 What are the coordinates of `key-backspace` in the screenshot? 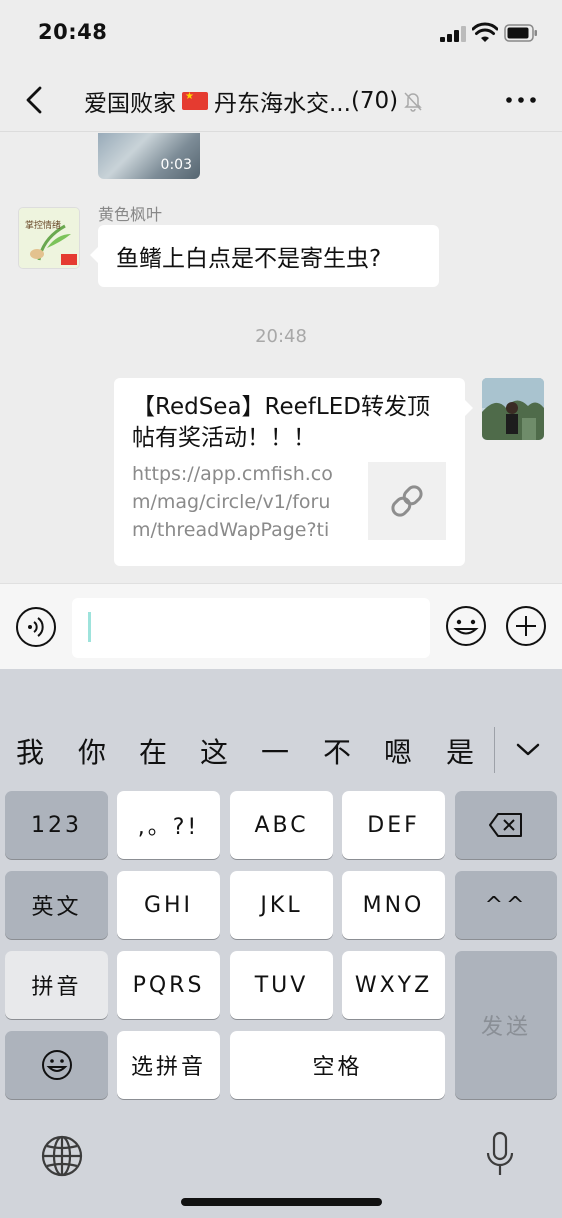 It's located at (506, 825).